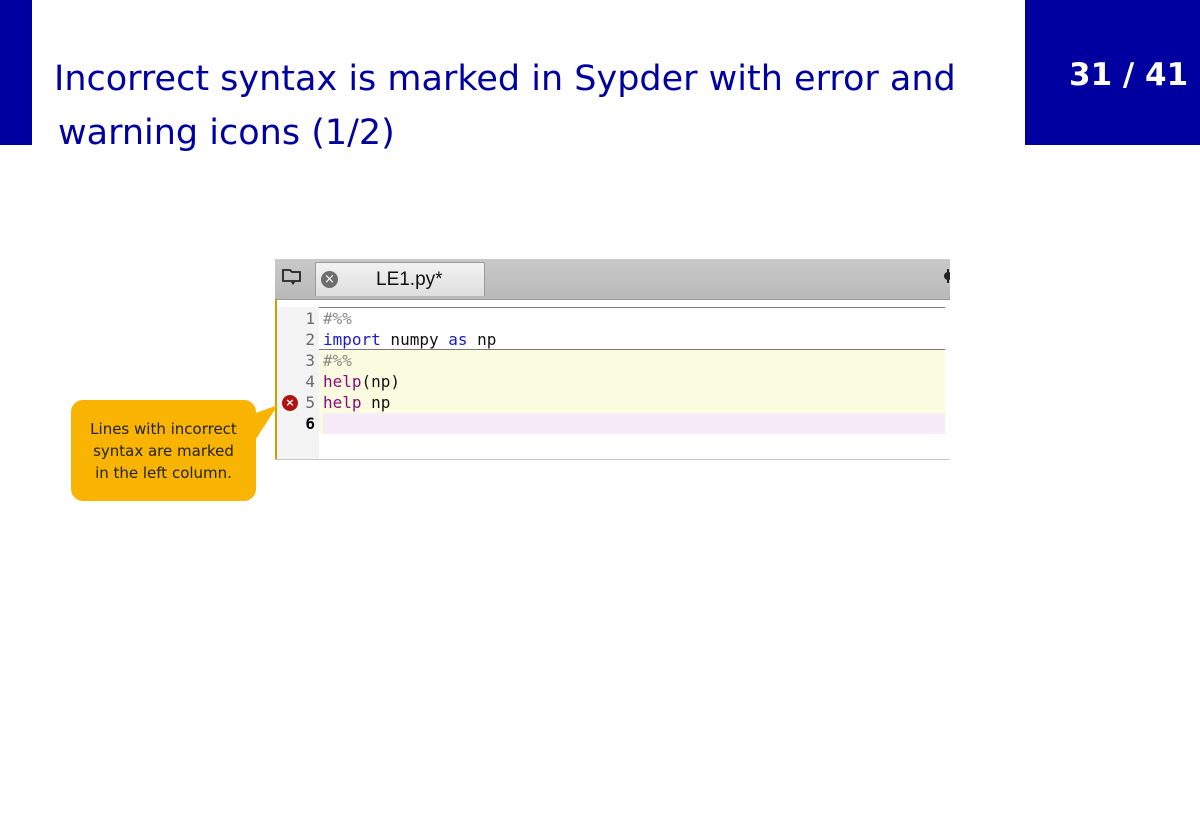 Image resolution: width=1200 pixels, height=831 pixels. I want to click on error-icon: ×, so click(290, 403).